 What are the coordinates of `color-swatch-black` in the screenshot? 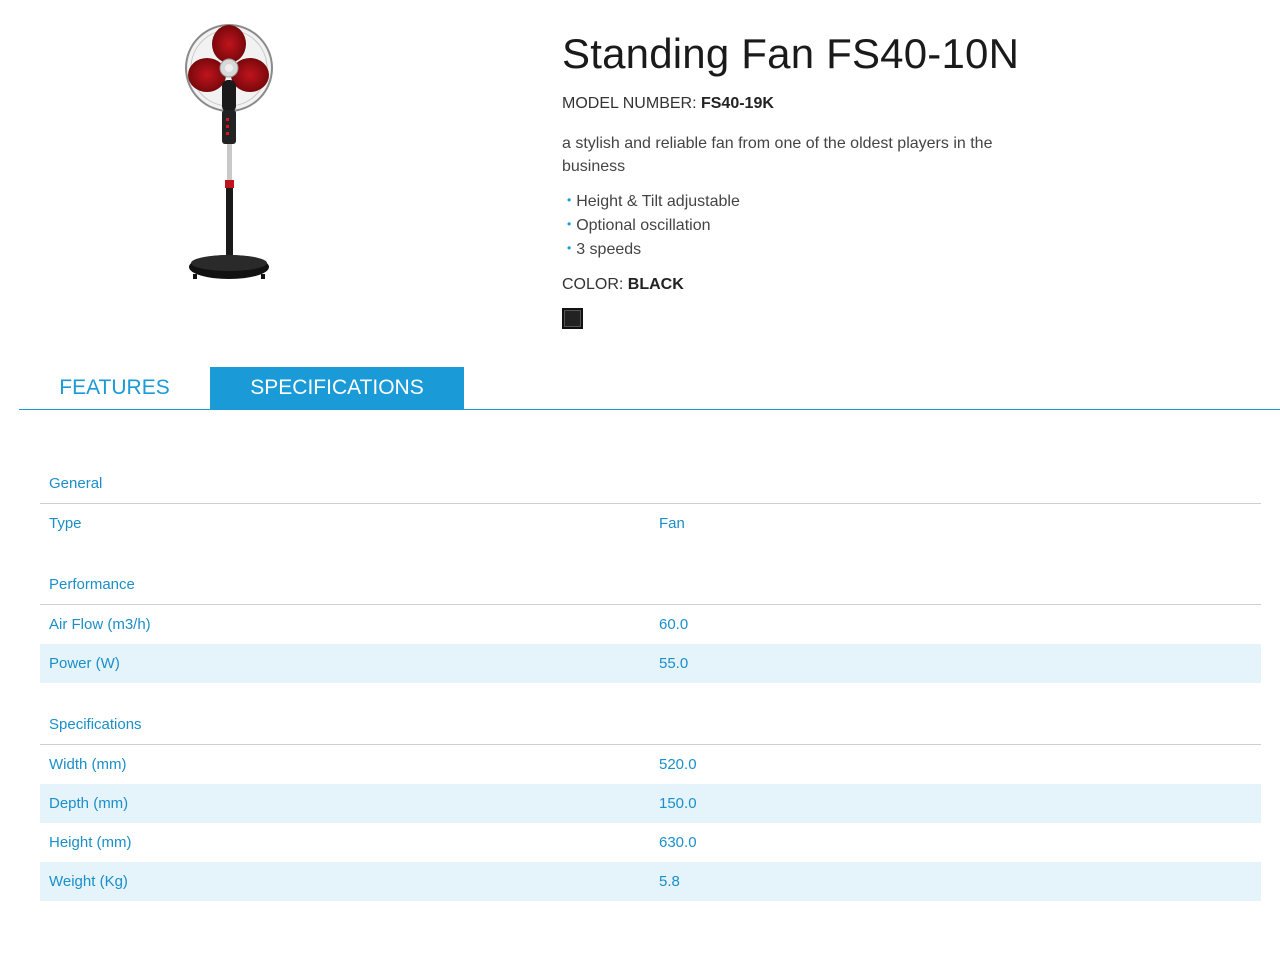 It's located at (572, 318).